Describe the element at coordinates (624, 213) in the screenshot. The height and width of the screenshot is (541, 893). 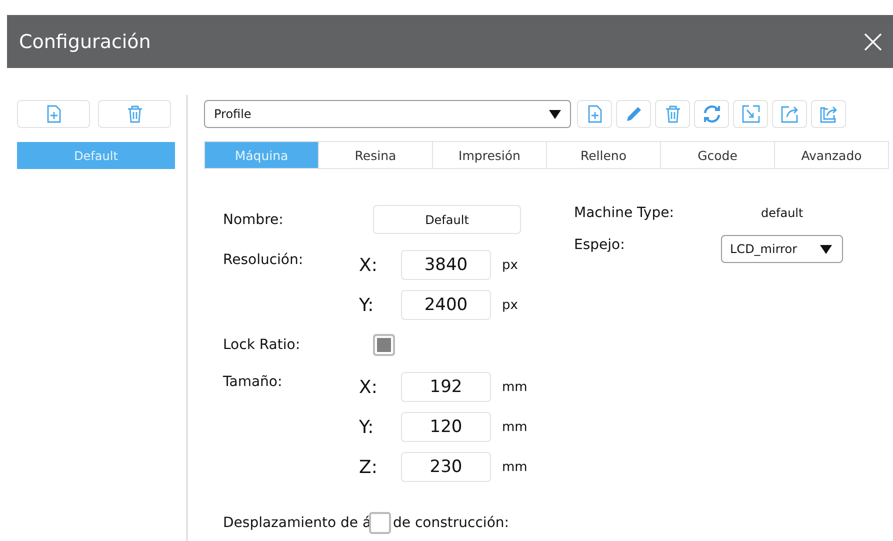
I see `field-label: Machine Type:` at that location.